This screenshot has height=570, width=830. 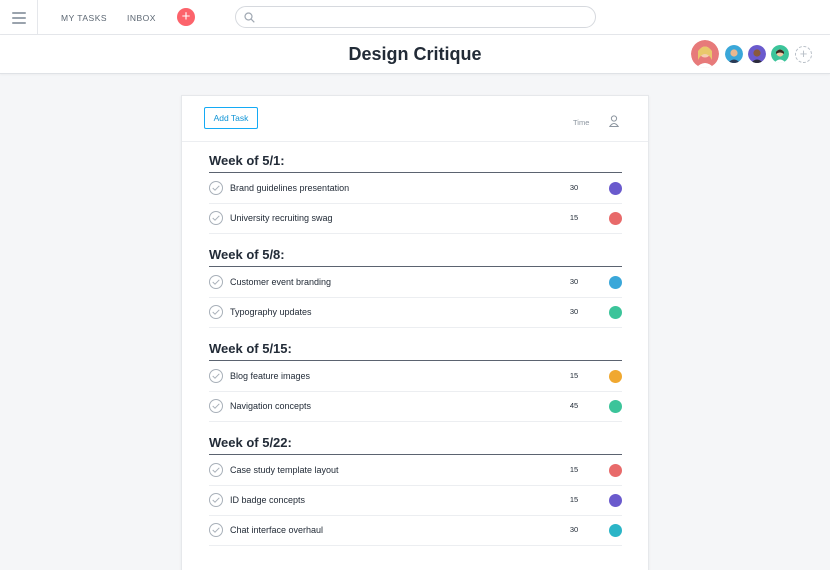 I want to click on task-name: Customer event branding, so click(x=280, y=282).